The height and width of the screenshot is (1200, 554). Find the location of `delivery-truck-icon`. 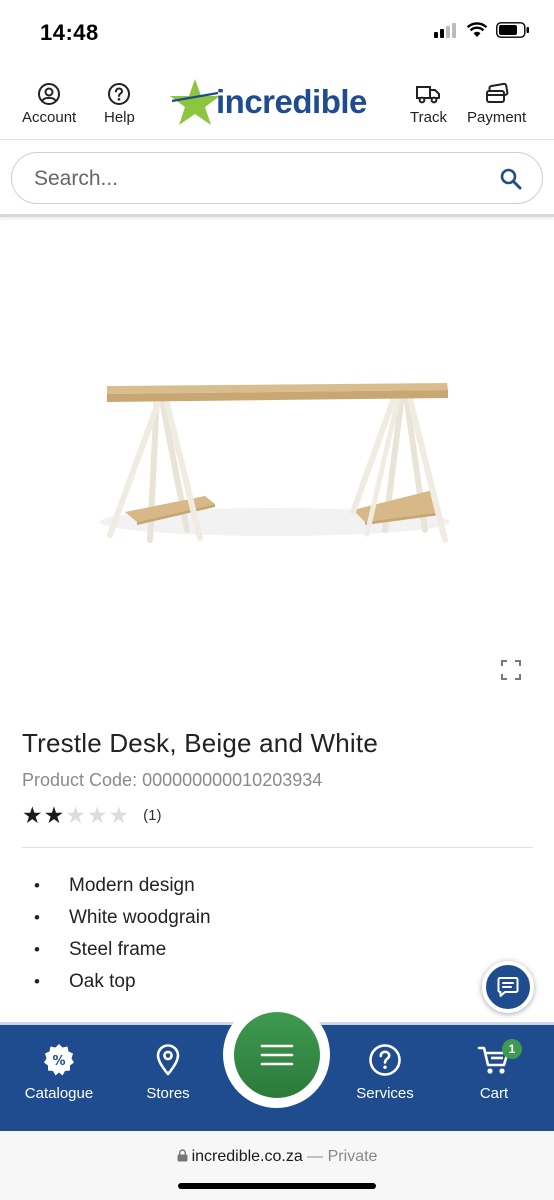

delivery-truck-icon is located at coordinates (428, 95).